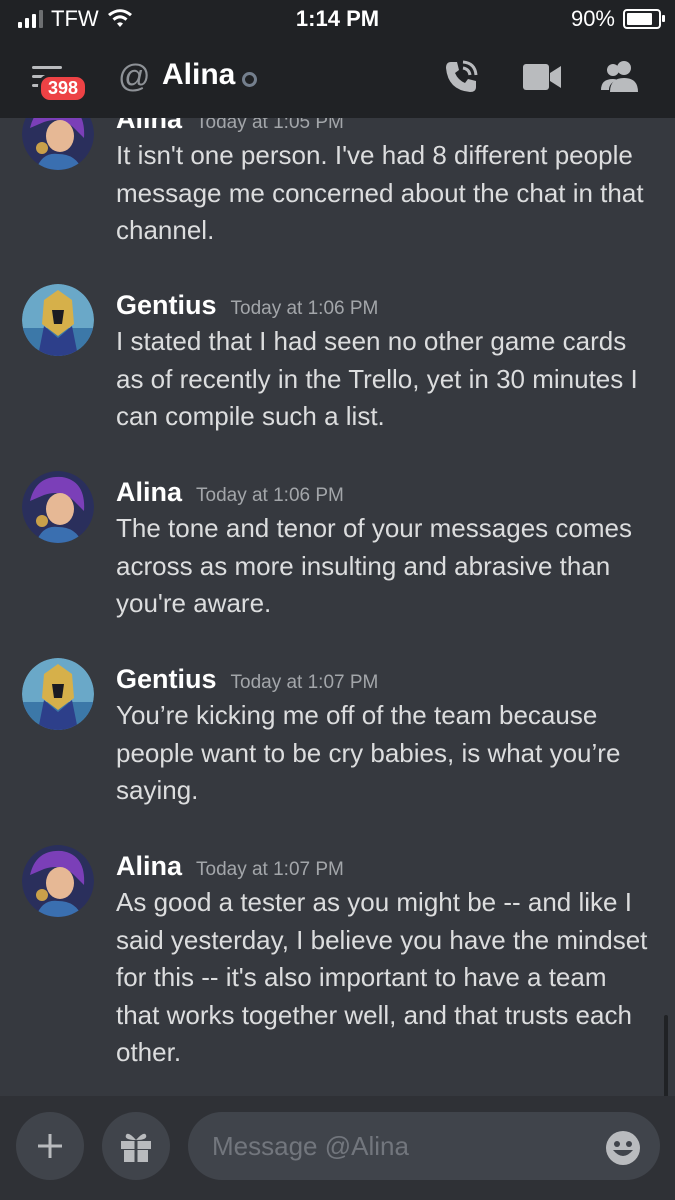 This screenshot has width=675, height=1200. I want to click on message-author: Gentius Today at 1:06 PM, so click(247, 305).